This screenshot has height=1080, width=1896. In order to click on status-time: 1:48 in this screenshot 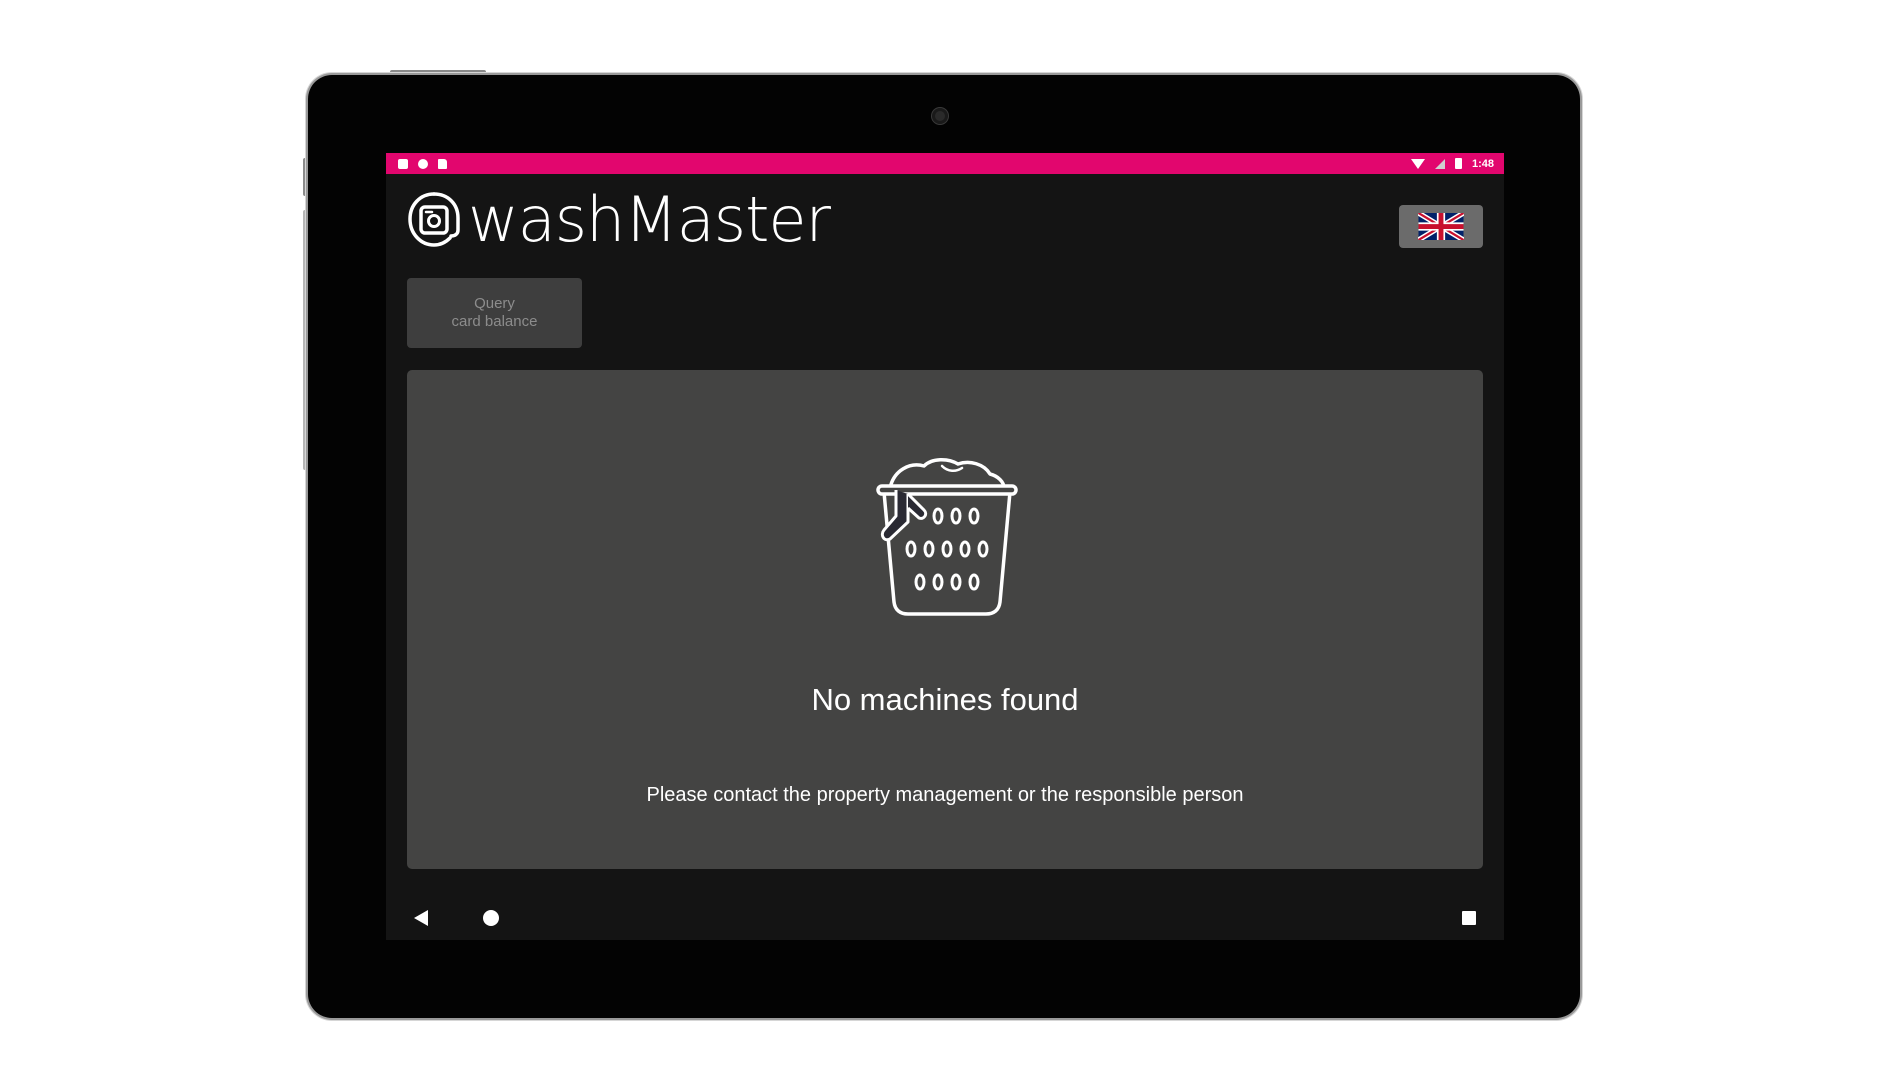, I will do `click(1482, 163)`.